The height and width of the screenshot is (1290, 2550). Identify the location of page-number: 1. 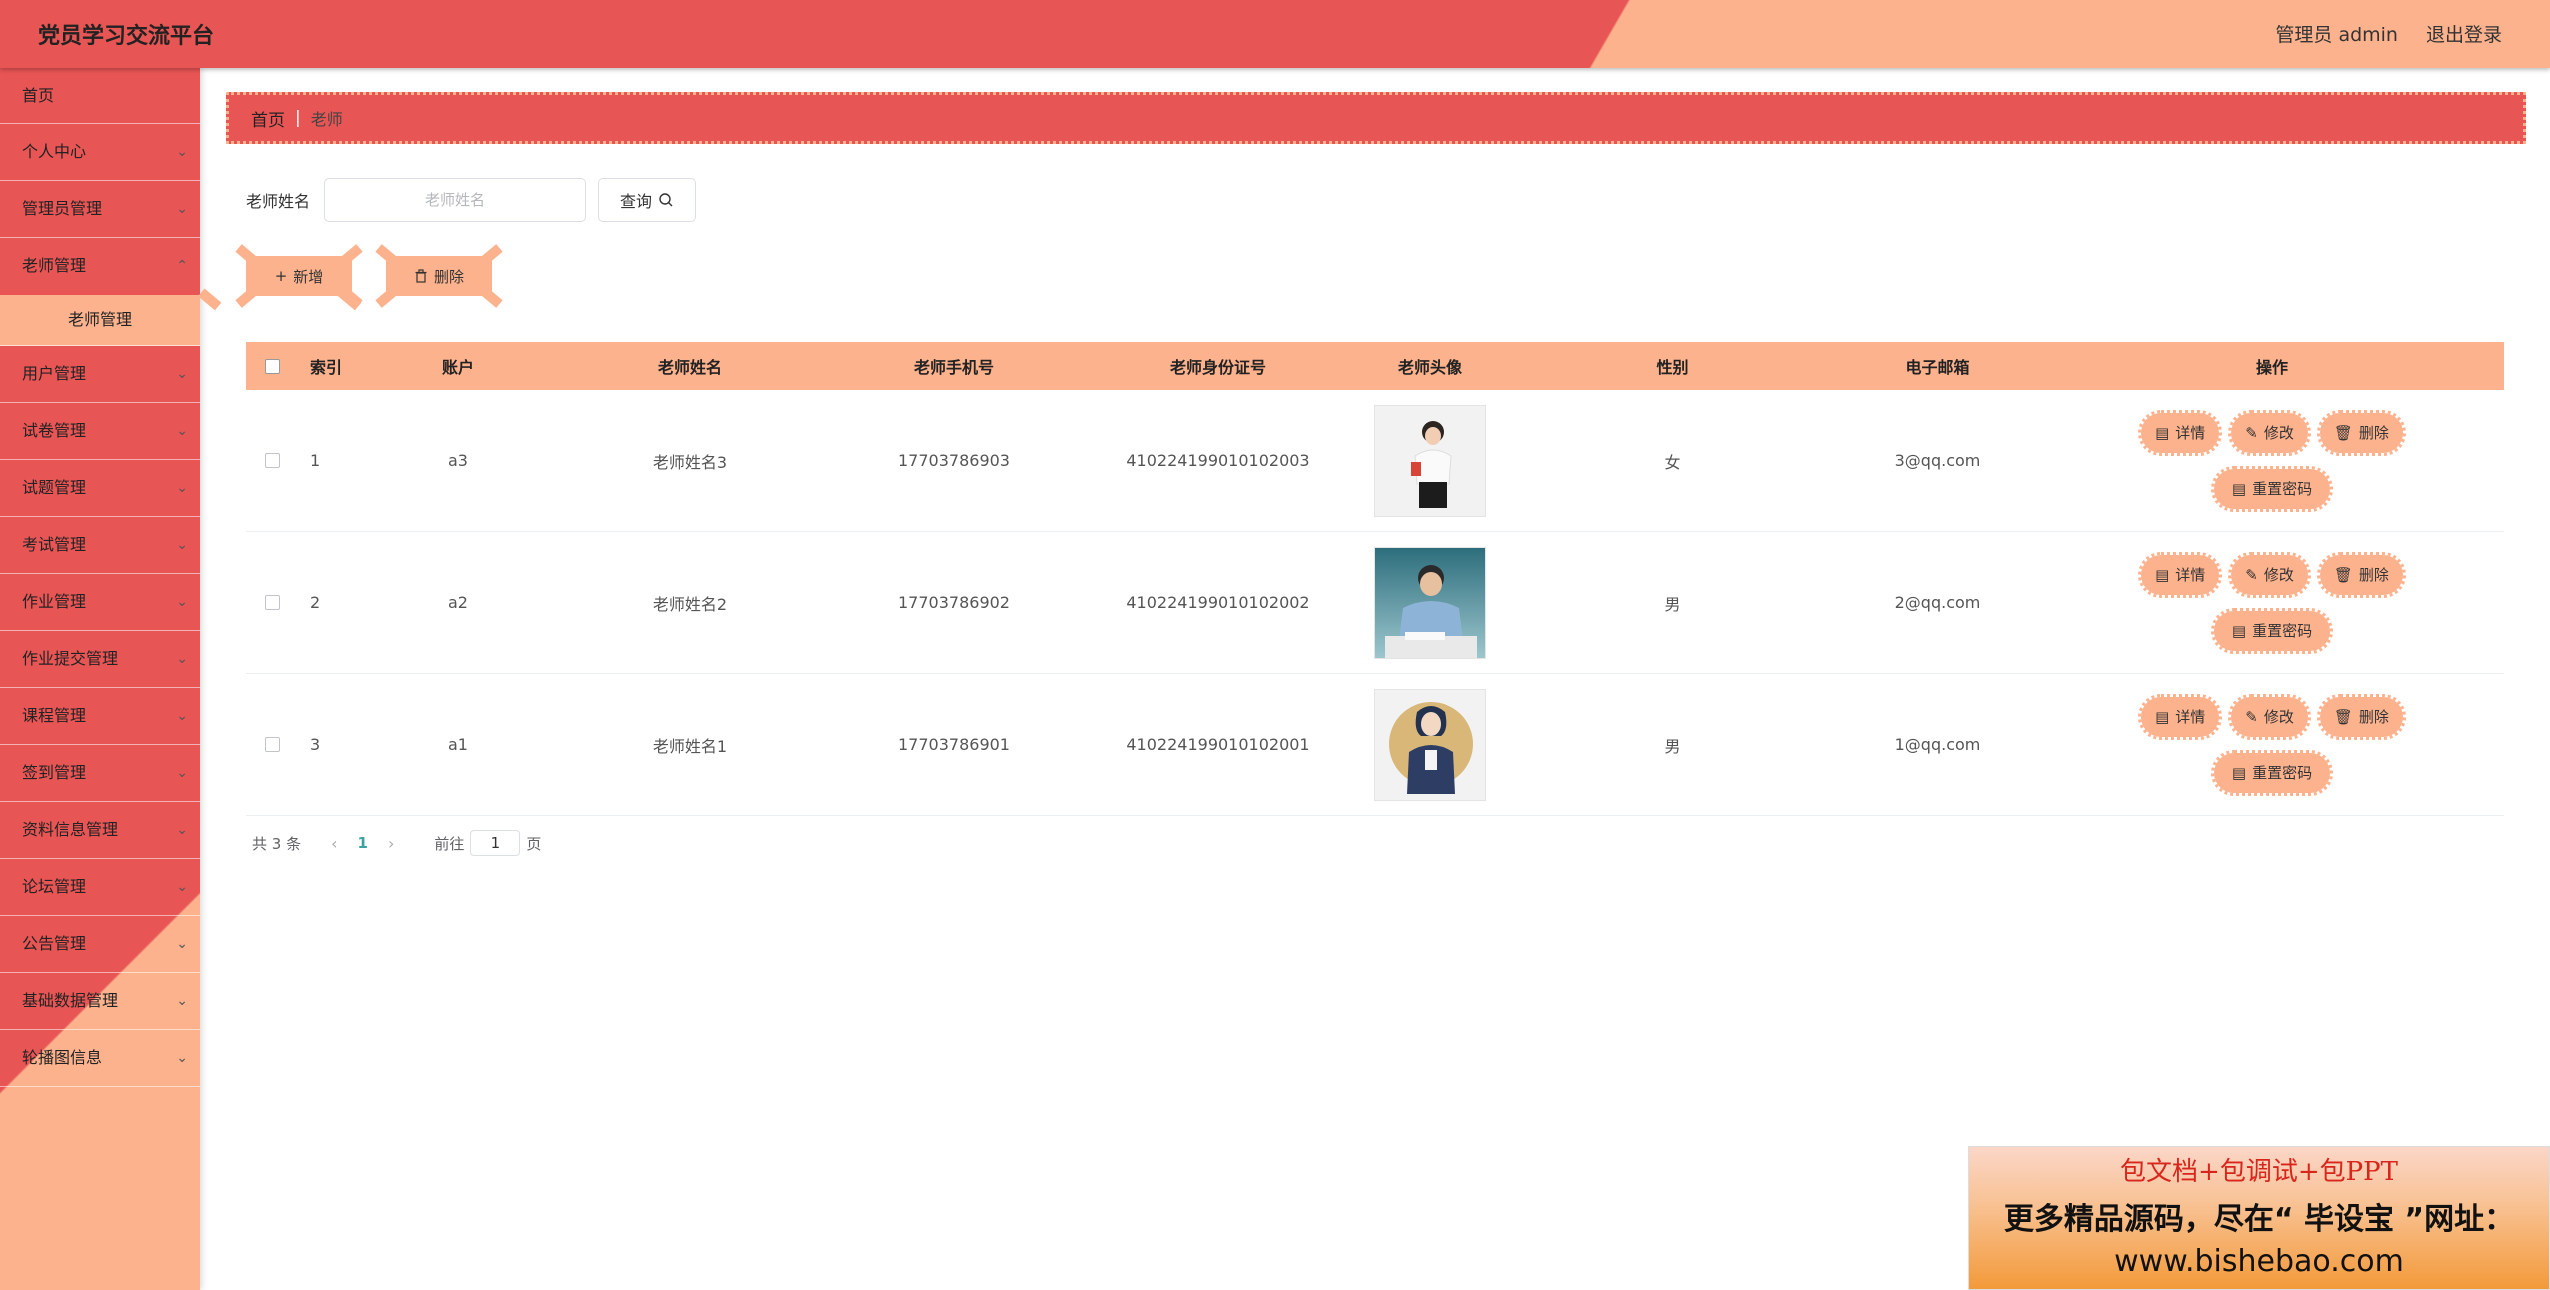
(363, 843).